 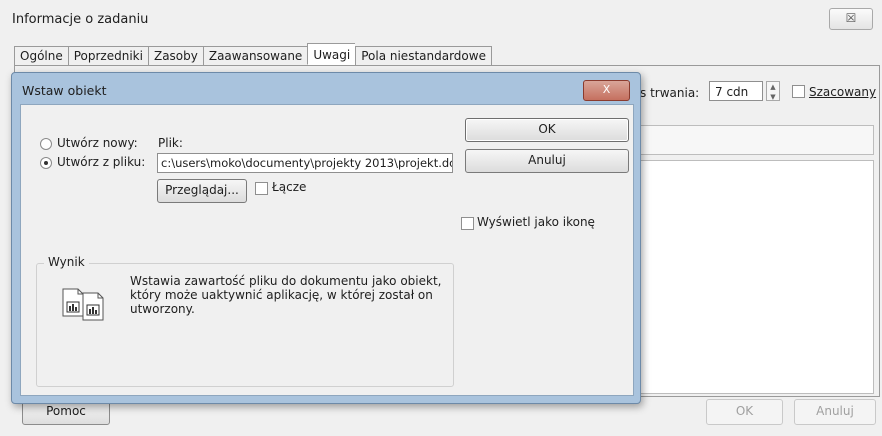 I want to click on tab-advanced: Zaawansowane, so click(x=255, y=55).